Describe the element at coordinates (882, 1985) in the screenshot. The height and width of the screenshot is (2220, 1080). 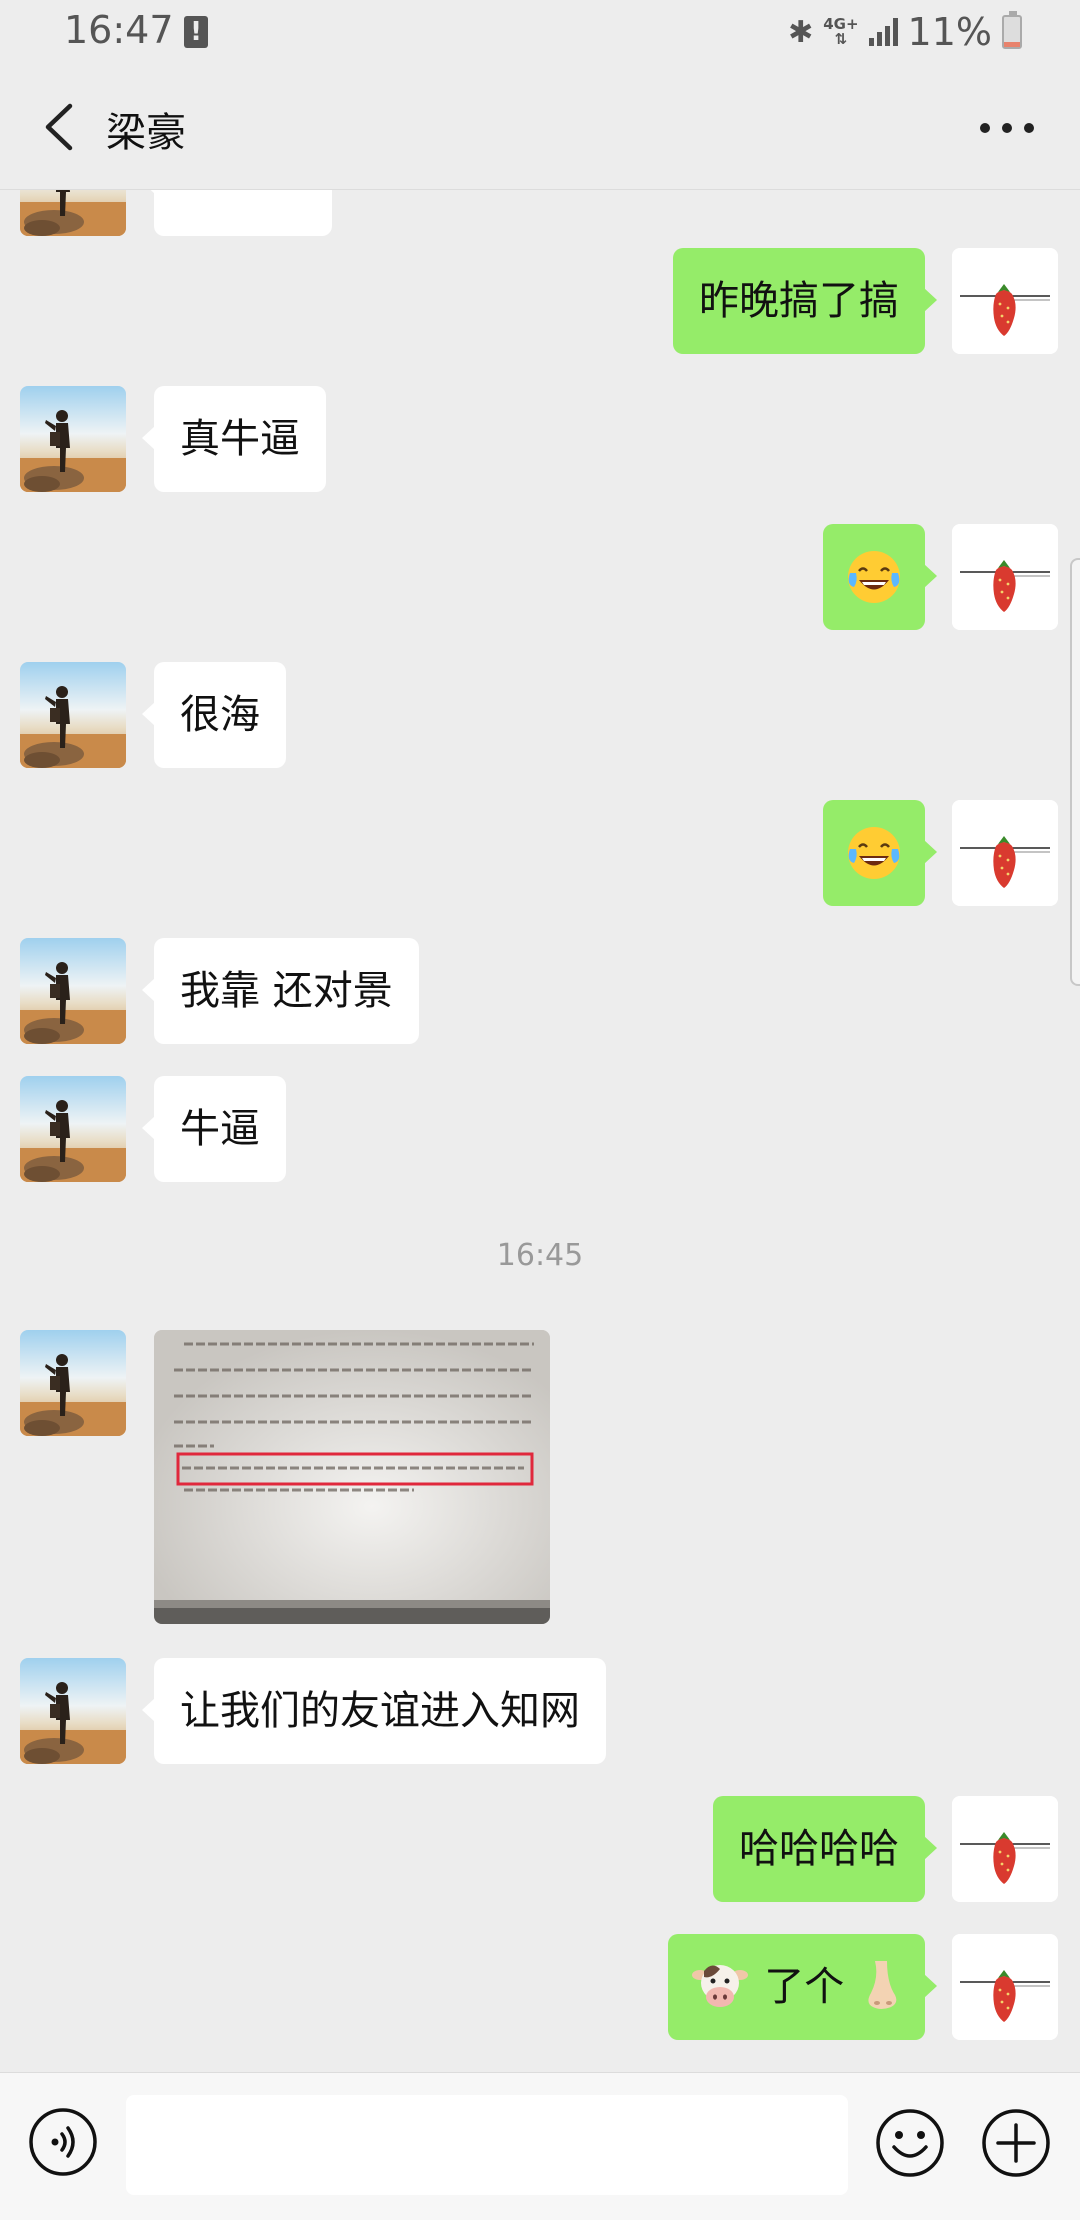
I see `nose-emoji` at that location.